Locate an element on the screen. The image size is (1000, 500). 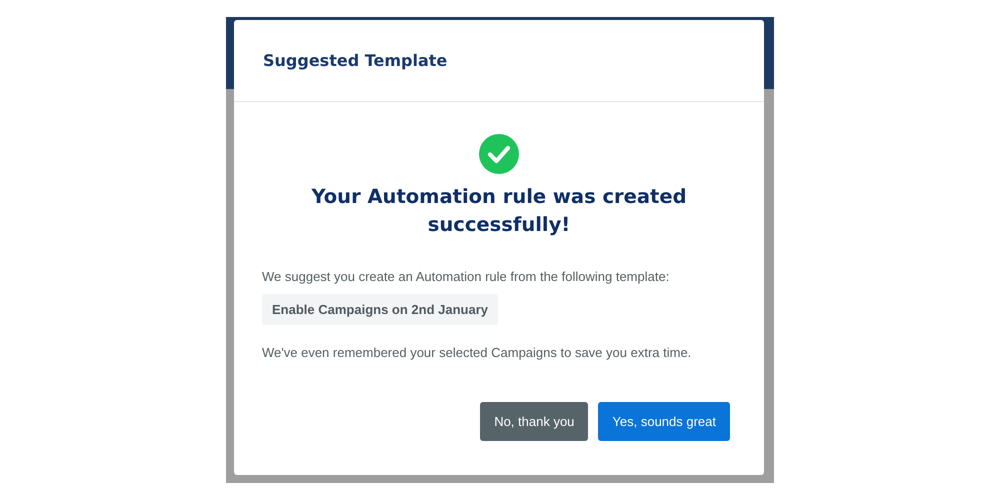
confirm-button: Yes, sounds great is located at coordinates (664, 421).